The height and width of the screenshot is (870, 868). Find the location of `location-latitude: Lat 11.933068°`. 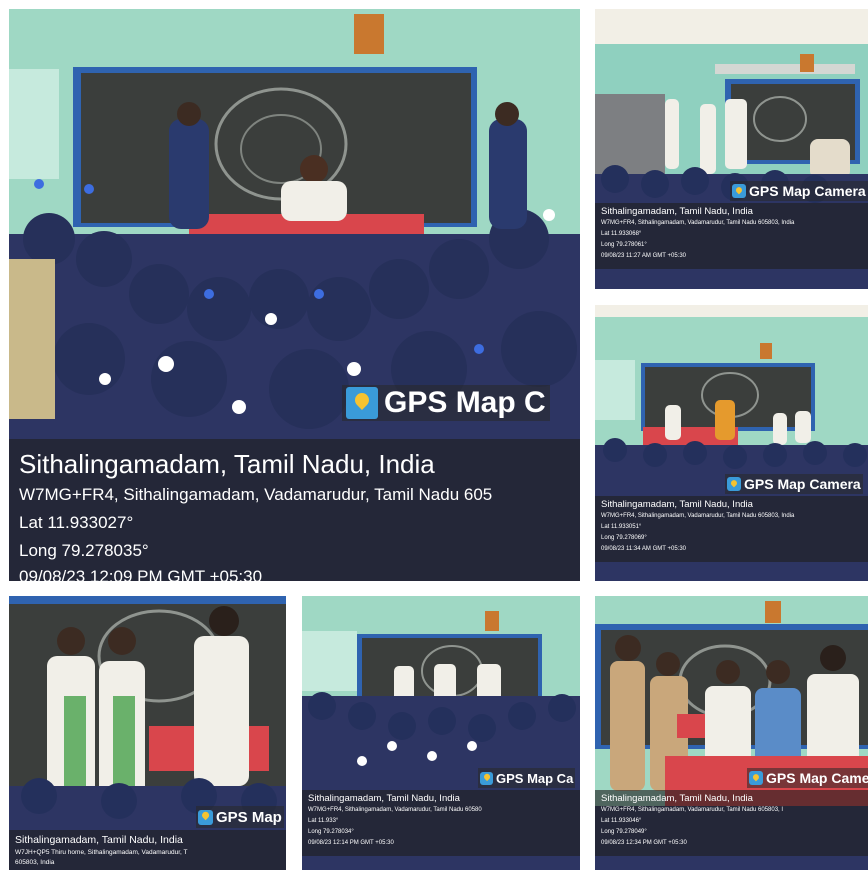

location-latitude: Lat 11.933068° is located at coordinates (621, 234).